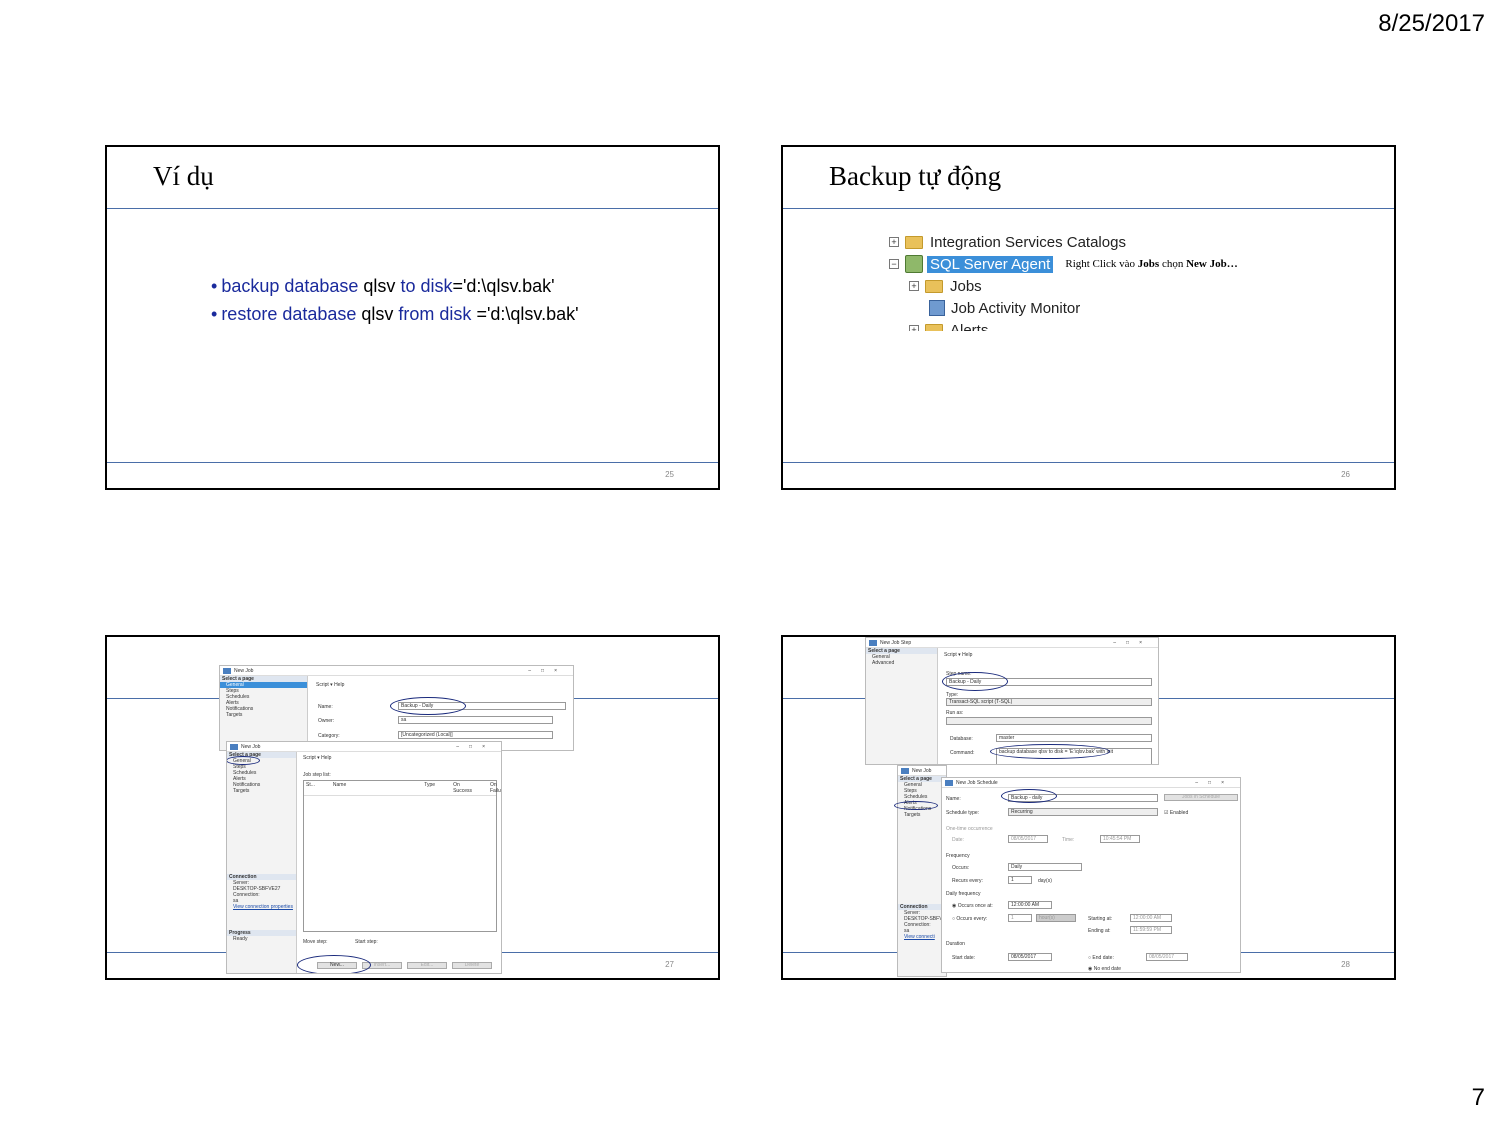 The width and height of the screenshot is (1499, 1124). What do you see at coordinates (934, 327) in the screenshot?
I see `folder-icon` at bounding box center [934, 327].